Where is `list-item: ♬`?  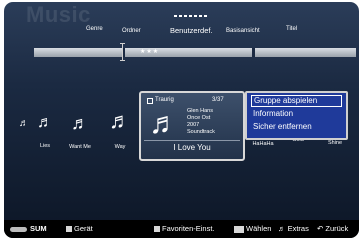
list-item: ♬ is located at coordinates (24, 124).